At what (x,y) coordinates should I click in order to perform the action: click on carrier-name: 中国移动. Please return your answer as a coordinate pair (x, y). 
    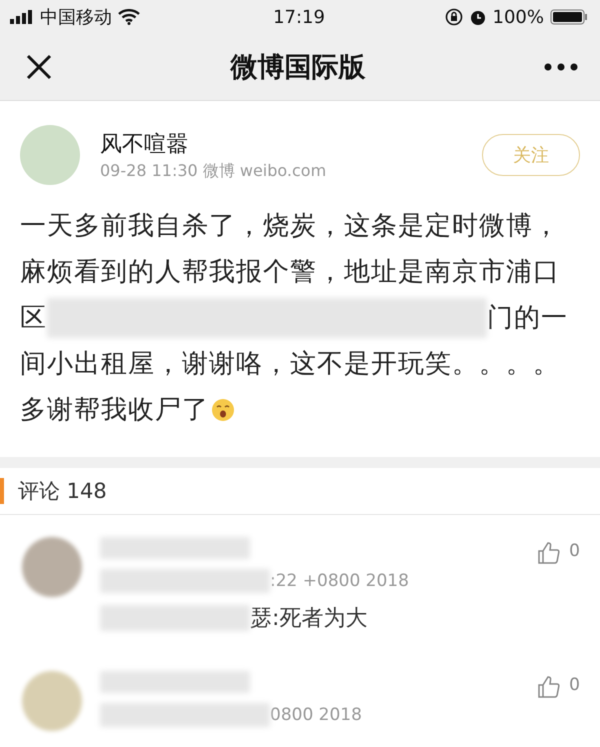
    Looking at the image, I should click on (76, 17).